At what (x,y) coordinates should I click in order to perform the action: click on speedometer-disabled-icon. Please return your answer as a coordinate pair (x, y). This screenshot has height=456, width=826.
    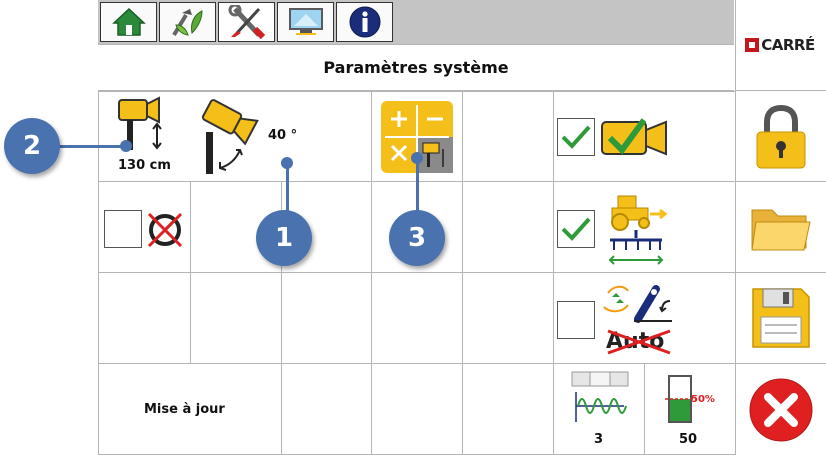
    Looking at the image, I should click on (165, 230).